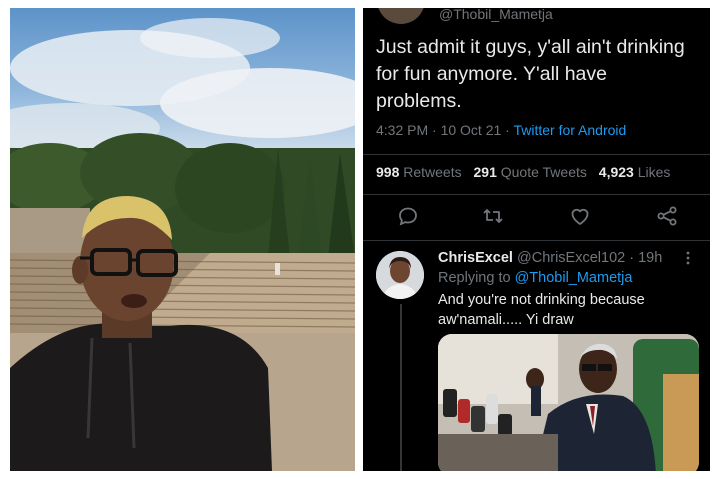  I want to click on press-conference-image, so click(568, 402).